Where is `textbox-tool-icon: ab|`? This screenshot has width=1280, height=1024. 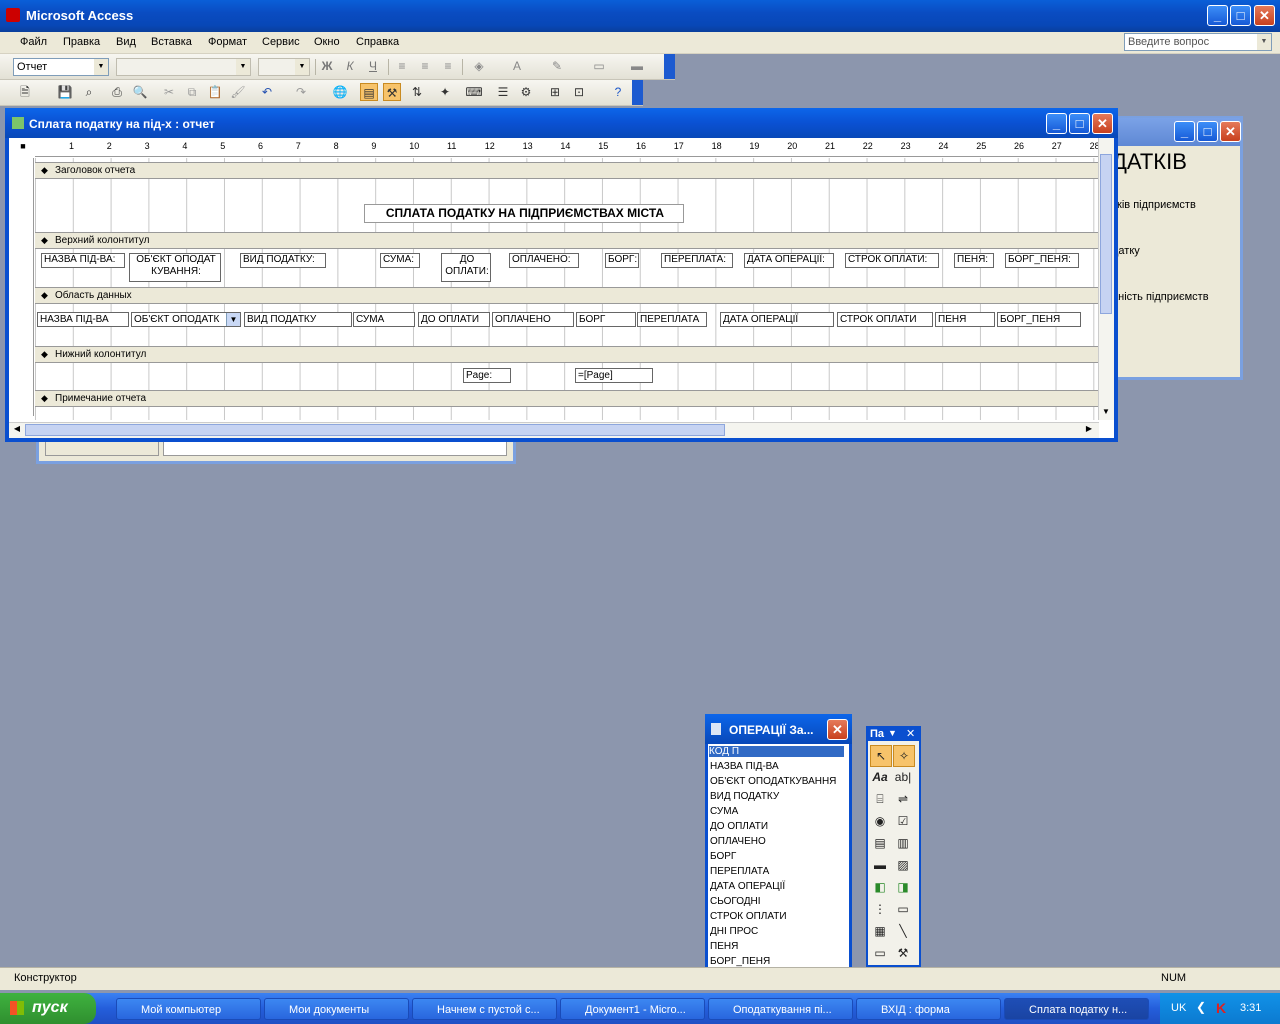 textbox-tool-icon: ab| is located at coordinates (903, 777).